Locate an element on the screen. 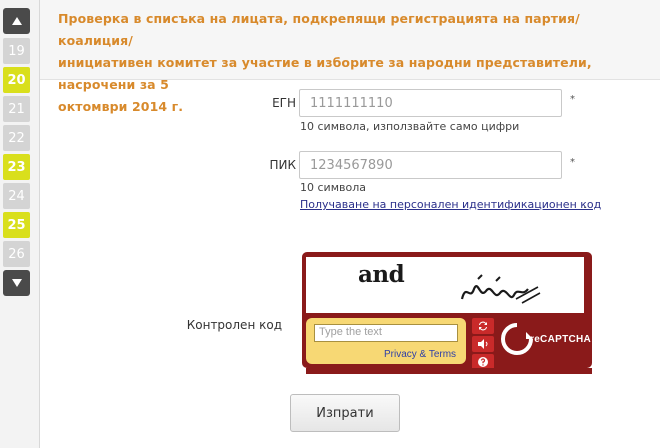 The height and width of the screenshot is (448, 660). pik-hint: 10 символа is located at coordinates (333, 187).